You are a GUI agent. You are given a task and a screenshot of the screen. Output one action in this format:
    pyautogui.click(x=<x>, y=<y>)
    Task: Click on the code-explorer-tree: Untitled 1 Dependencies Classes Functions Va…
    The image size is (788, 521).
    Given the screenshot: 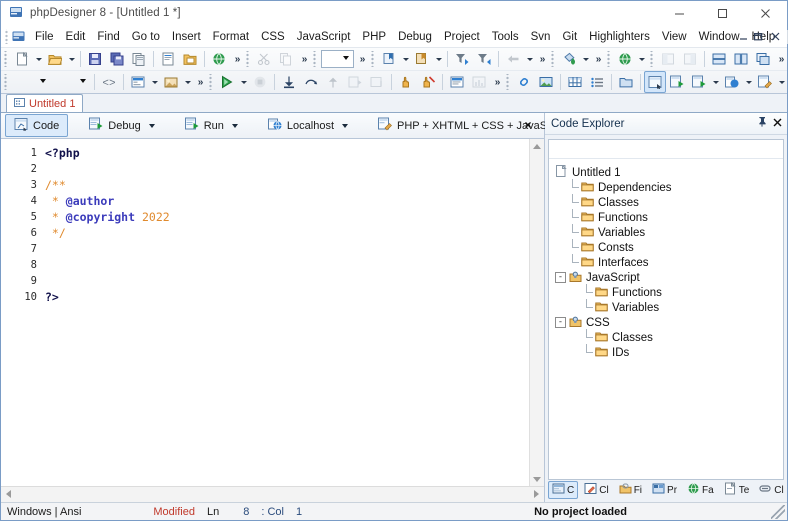 What is the action you would take?
    pyautogui.click(x=666, y=259)
    